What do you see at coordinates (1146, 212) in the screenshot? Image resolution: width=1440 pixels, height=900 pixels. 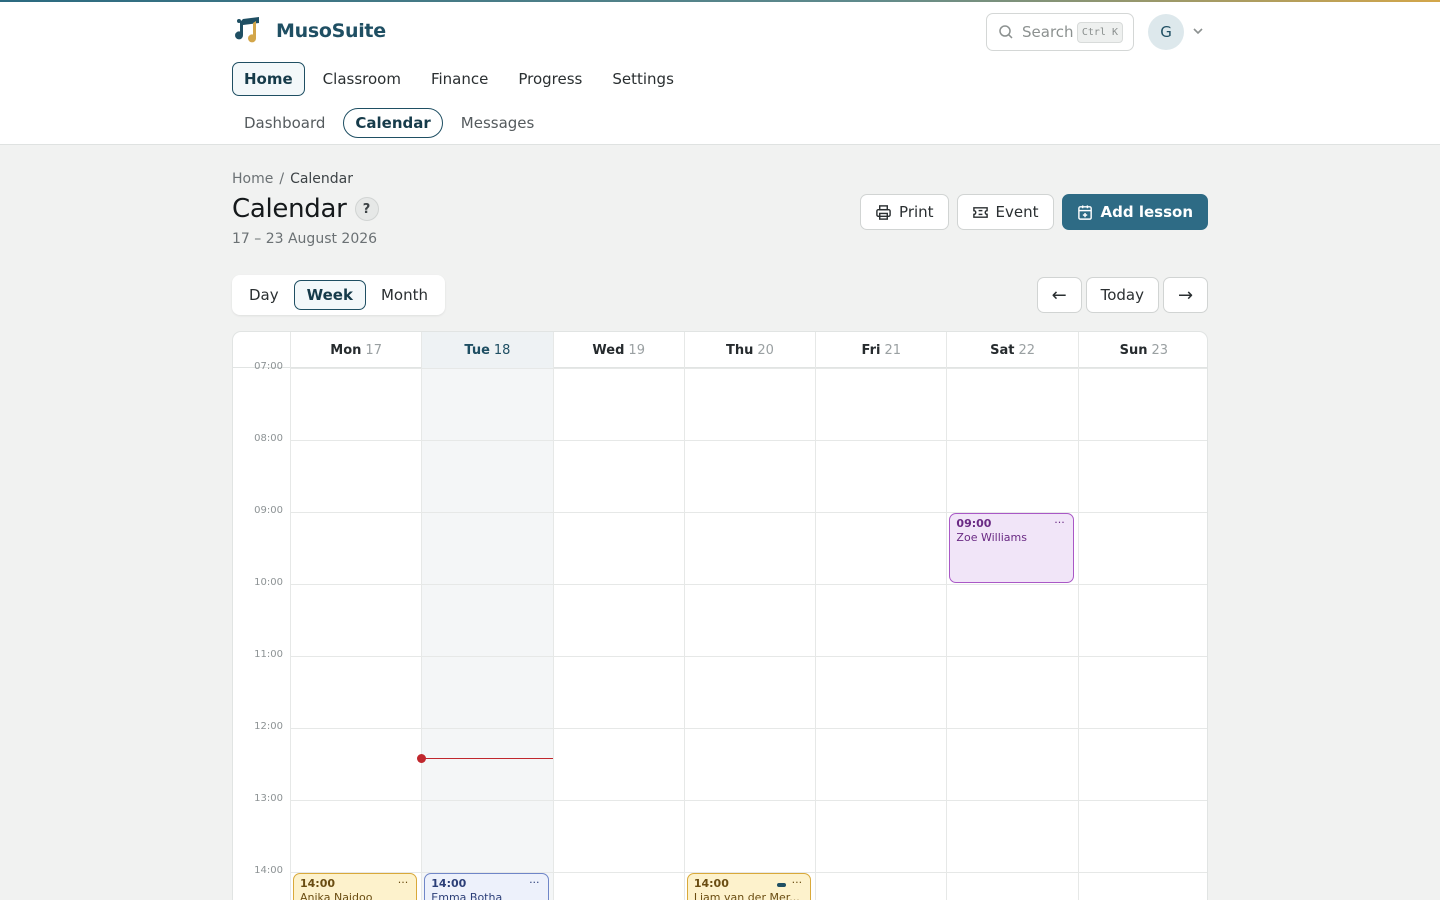 I see `add-lesson-label: Add lesson` at bounding box center [1146, 212].